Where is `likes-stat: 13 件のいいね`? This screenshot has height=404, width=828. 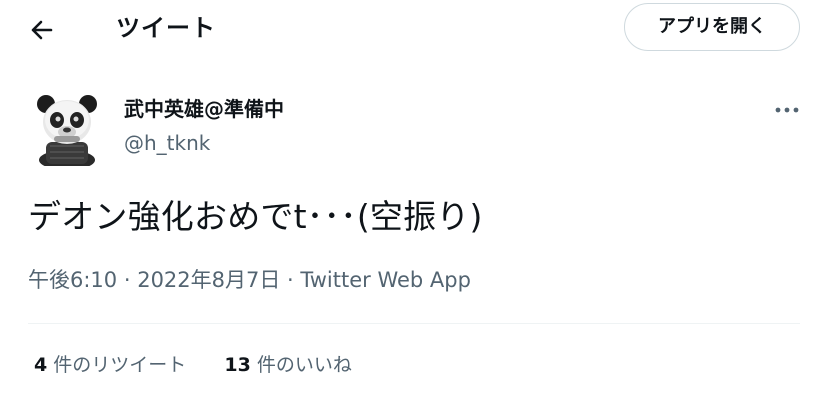 likes-stat: 13 件のいいね is located at coordinates (288, 365).